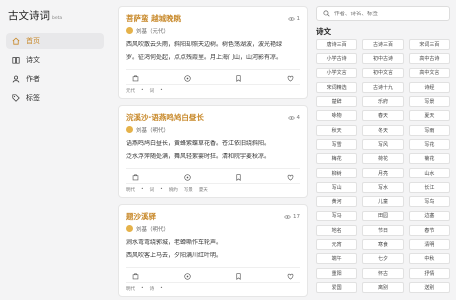 The image size is (456, 300). What do you see at coordinates (383, 130) in the screenshot?
I see `category-chip: 冬天` at bounding box center [383, 130].